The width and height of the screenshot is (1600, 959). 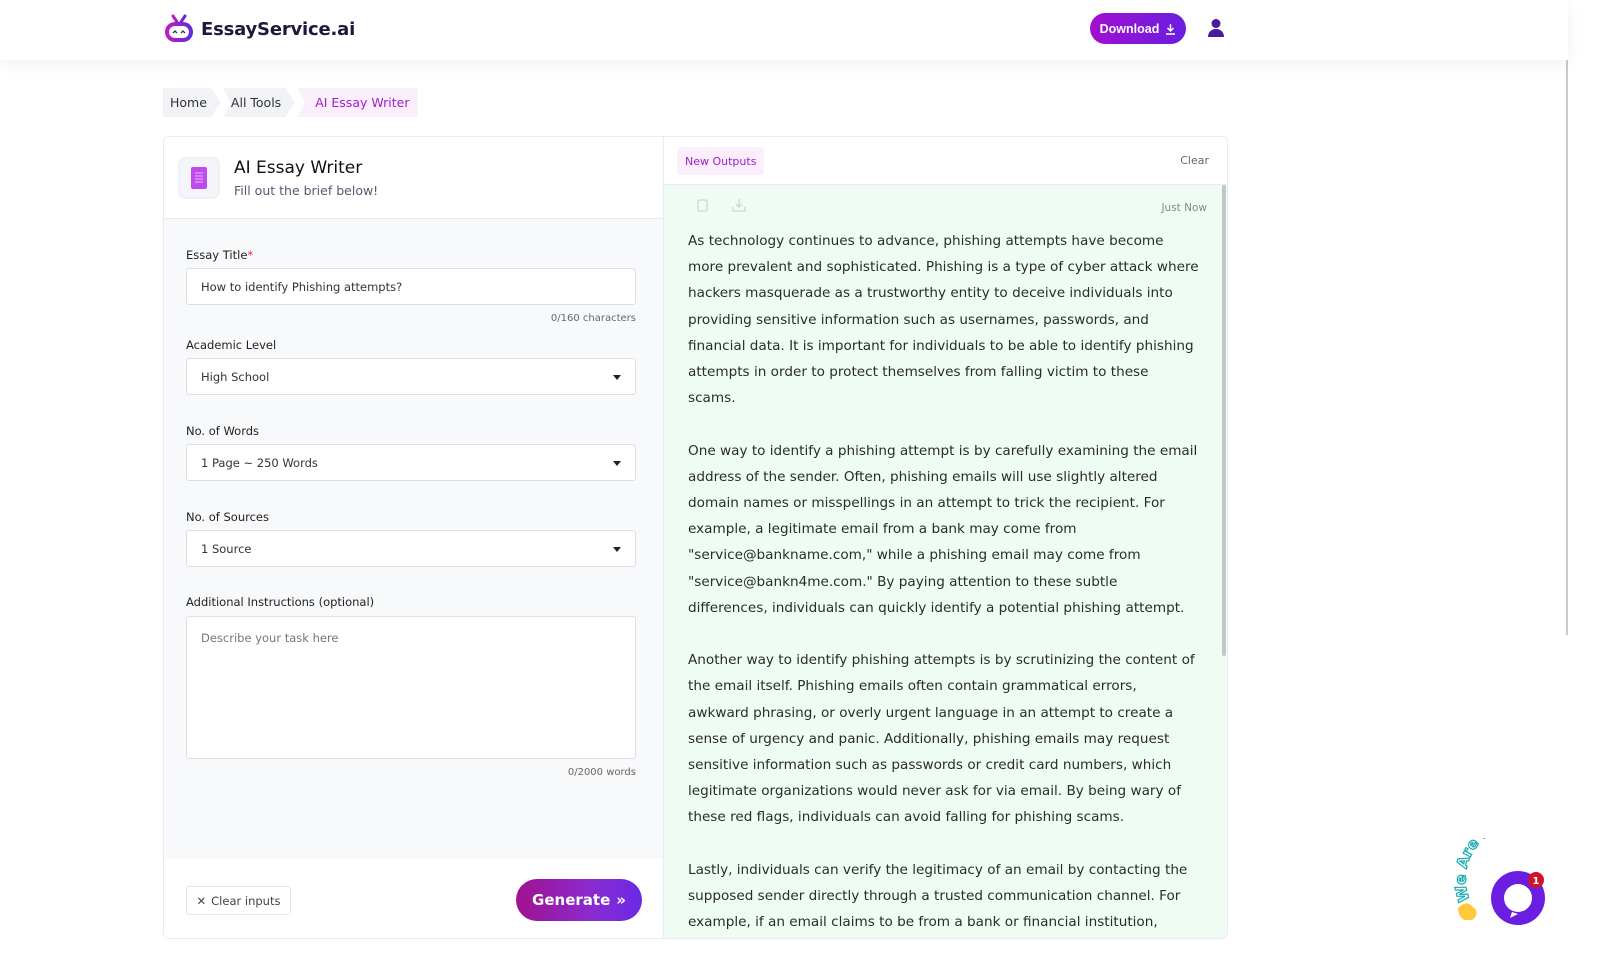 What do you see at coordinates (1184, 208) in the screenshot?
I see `output-timestamp: Just Now` at bounding box center [1184, 208].